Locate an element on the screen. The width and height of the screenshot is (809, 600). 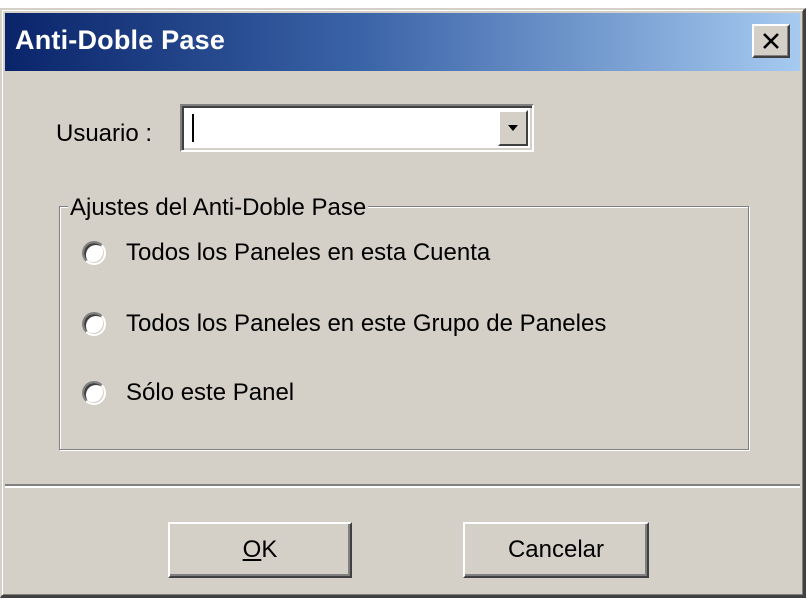
settings-group-label: Ajustes del Anti-Doble Pase is located at coordinates (218, 208).